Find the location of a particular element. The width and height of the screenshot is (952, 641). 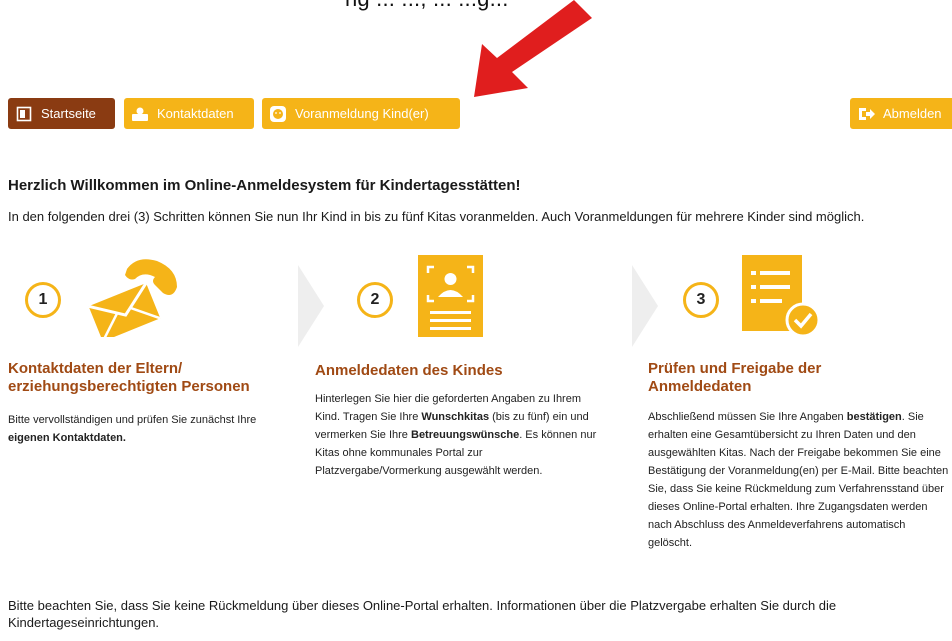

step-1-text-b: eigenen Kontaktdaten. is located at coordinates (67, 438).